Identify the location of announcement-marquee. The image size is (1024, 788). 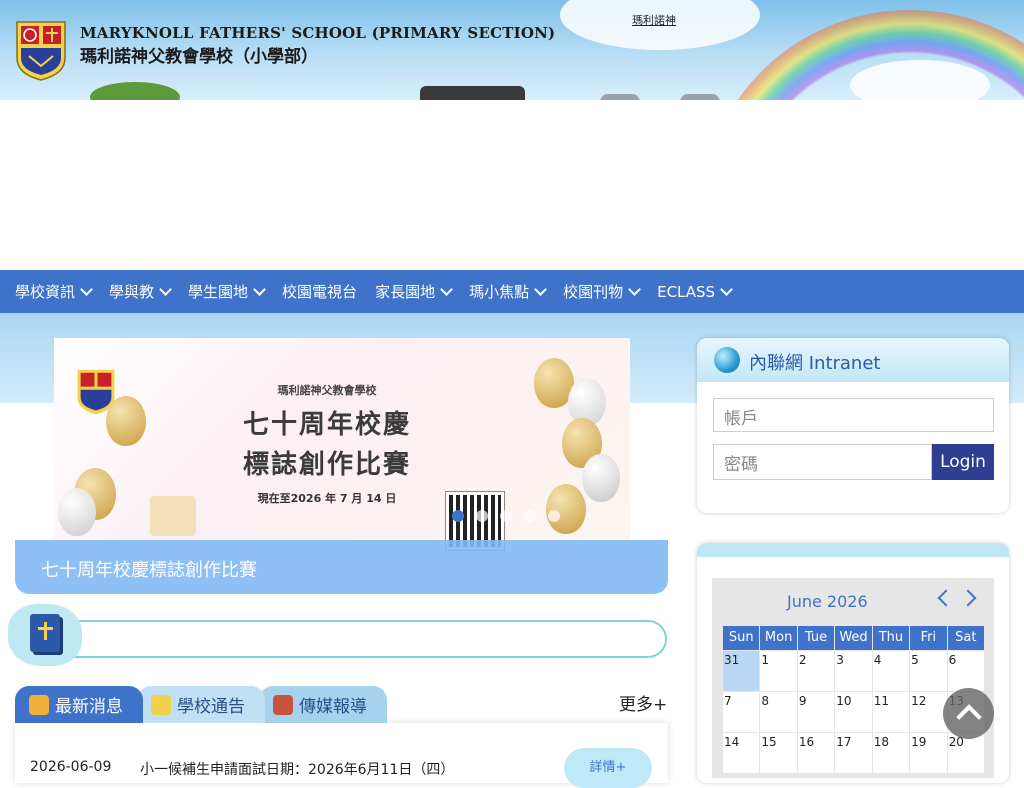
(341, 639).